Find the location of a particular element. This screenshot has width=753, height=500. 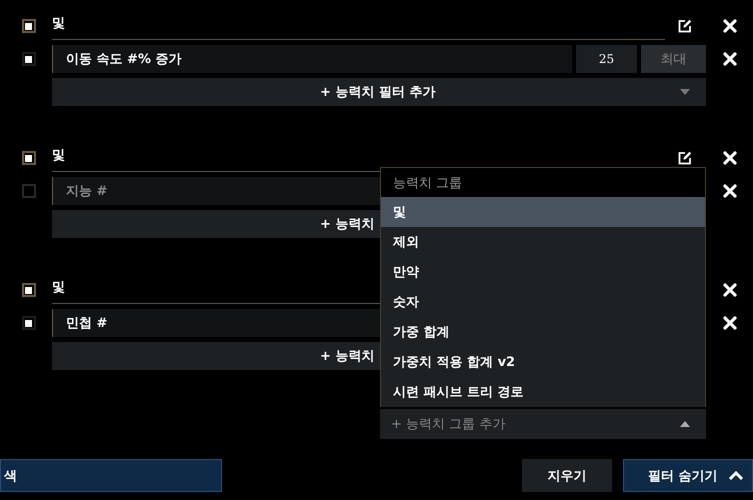

add-filter-button: + 능력치 필터 추가 is located at coordinates (379, 92).